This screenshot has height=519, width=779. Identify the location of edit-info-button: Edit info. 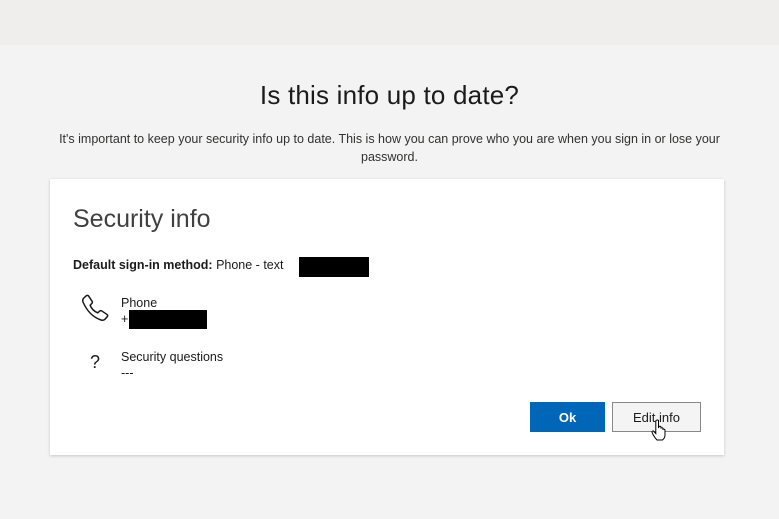
(656, 417).